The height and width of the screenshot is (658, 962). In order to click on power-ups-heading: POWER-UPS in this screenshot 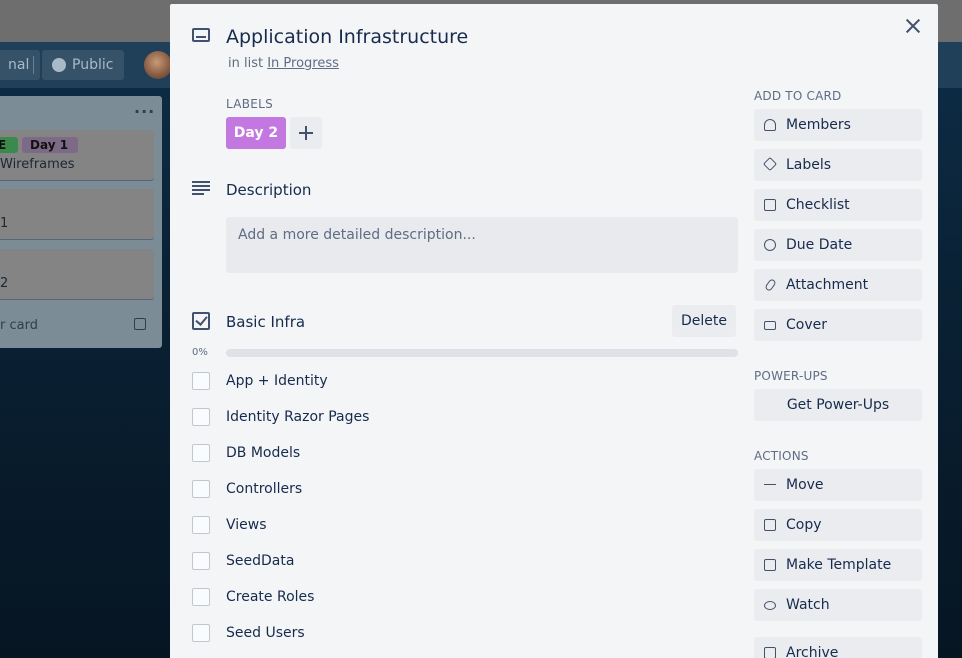, I will do `click(791, 376)`.